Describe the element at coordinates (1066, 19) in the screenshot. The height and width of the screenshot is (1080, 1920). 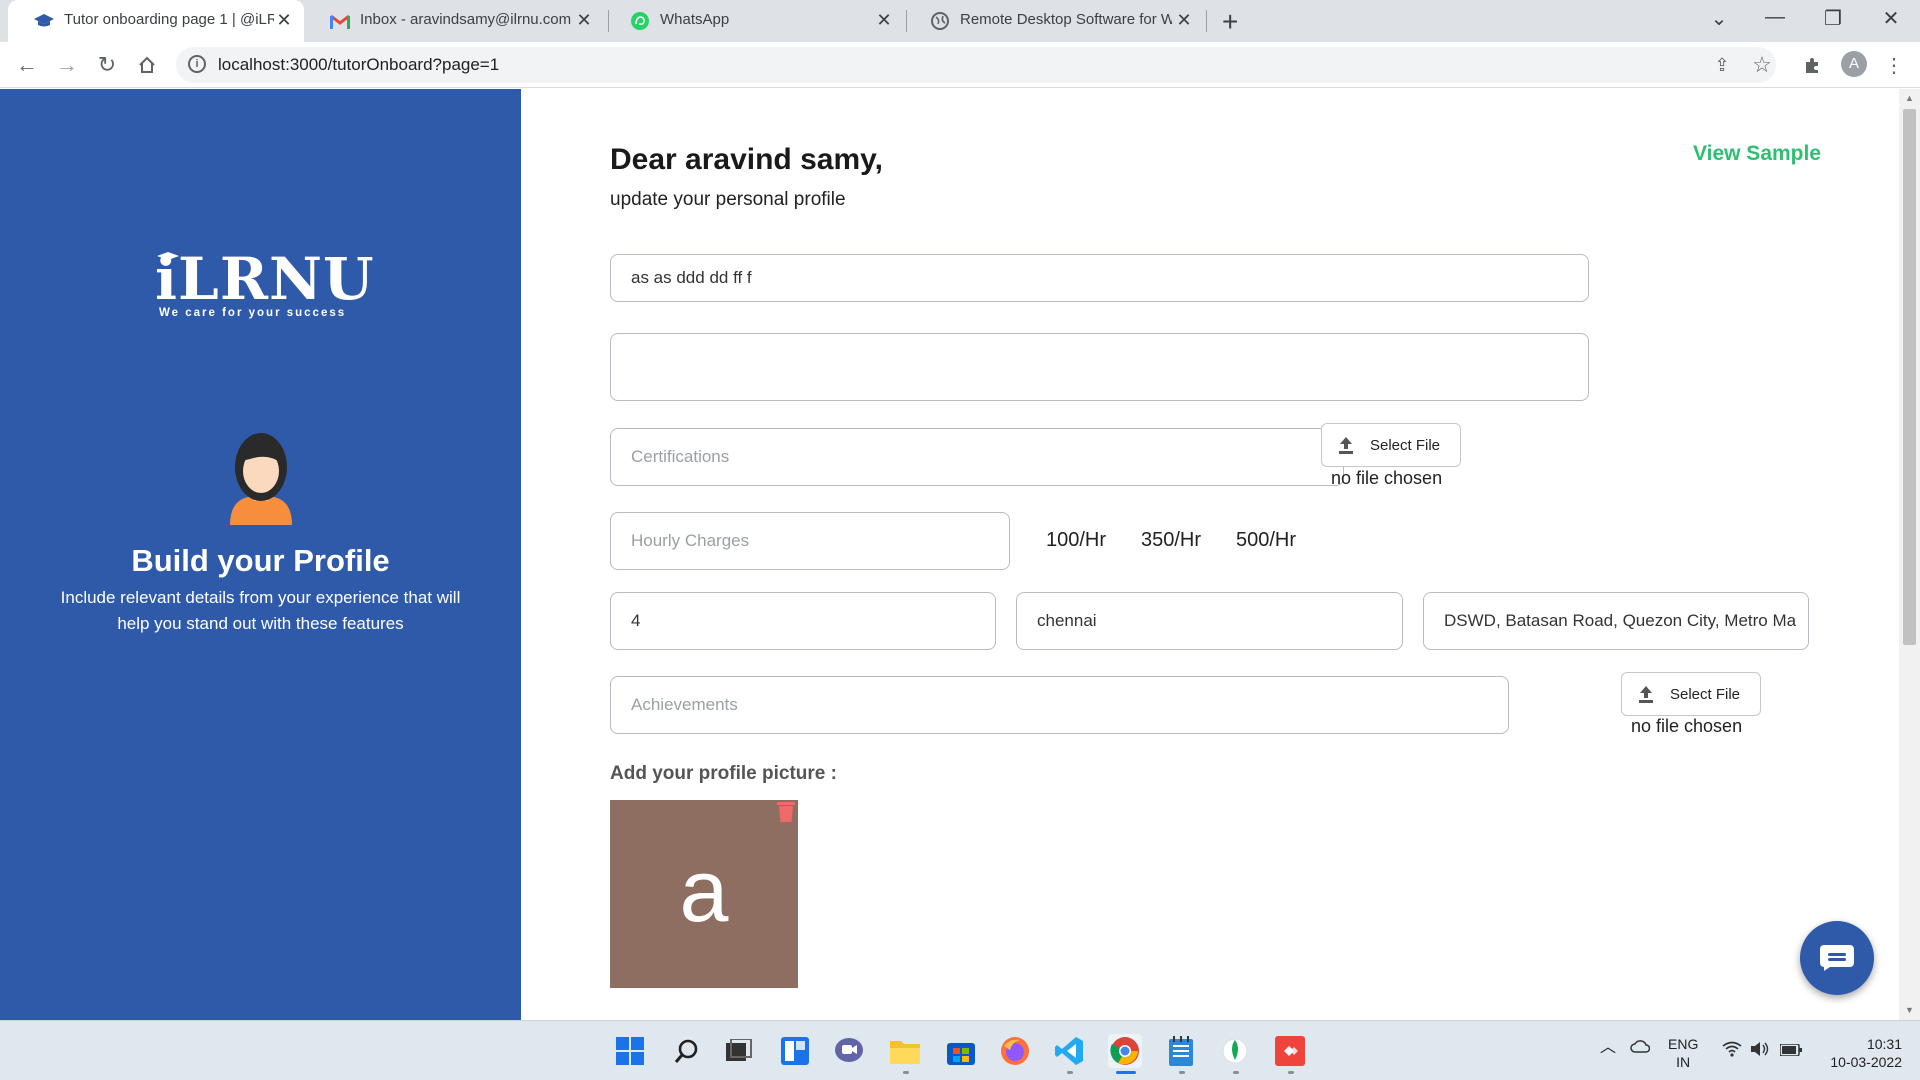
I see `tab-title: Remote Desktop Software for Wi` at that location.